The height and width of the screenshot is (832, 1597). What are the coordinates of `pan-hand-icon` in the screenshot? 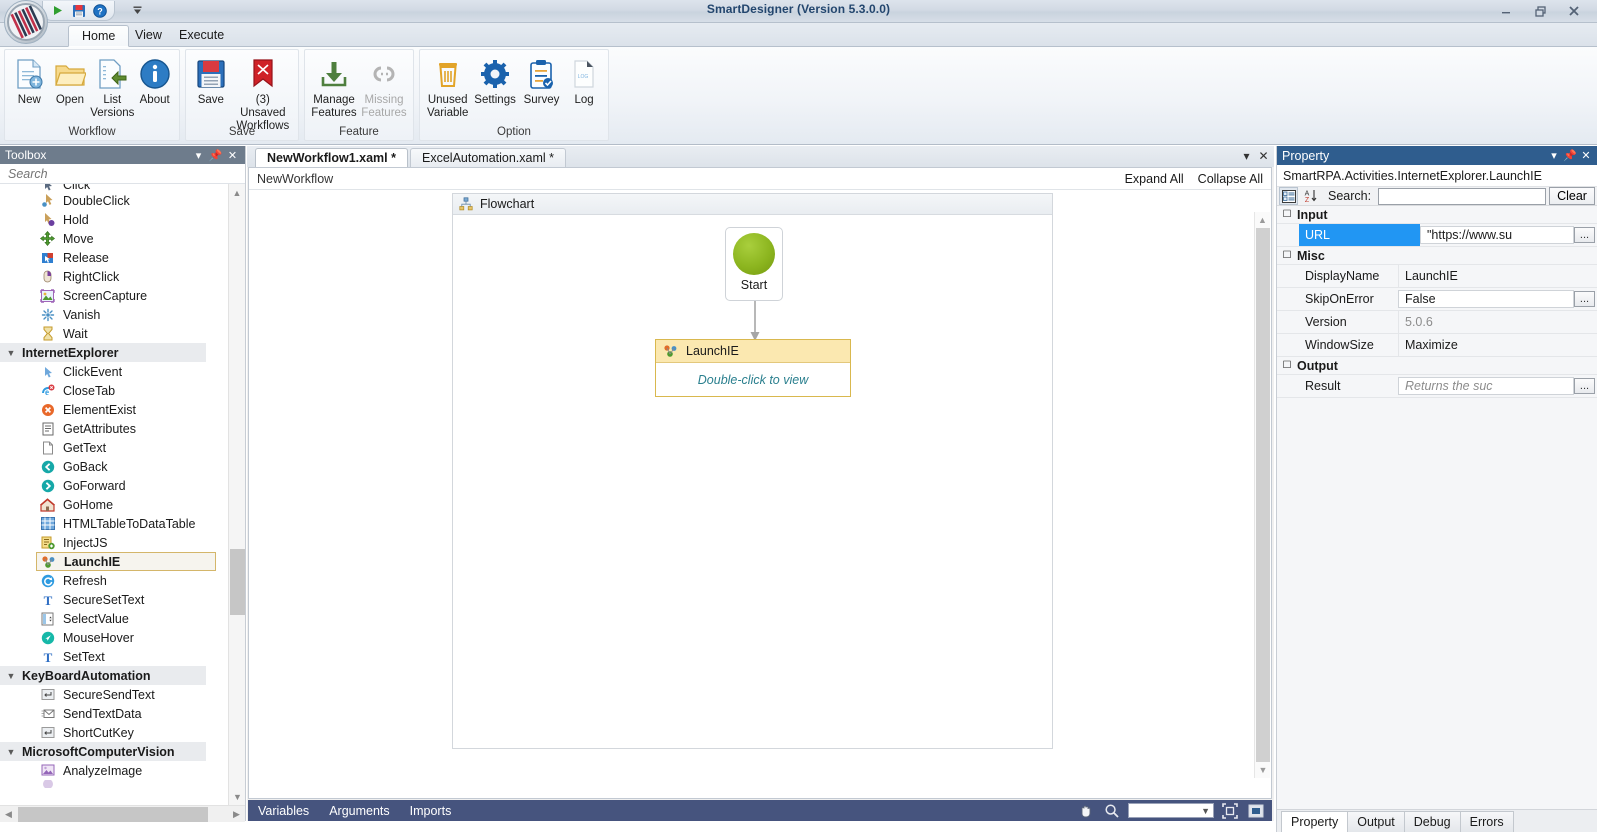 It's located at (1086, 811).